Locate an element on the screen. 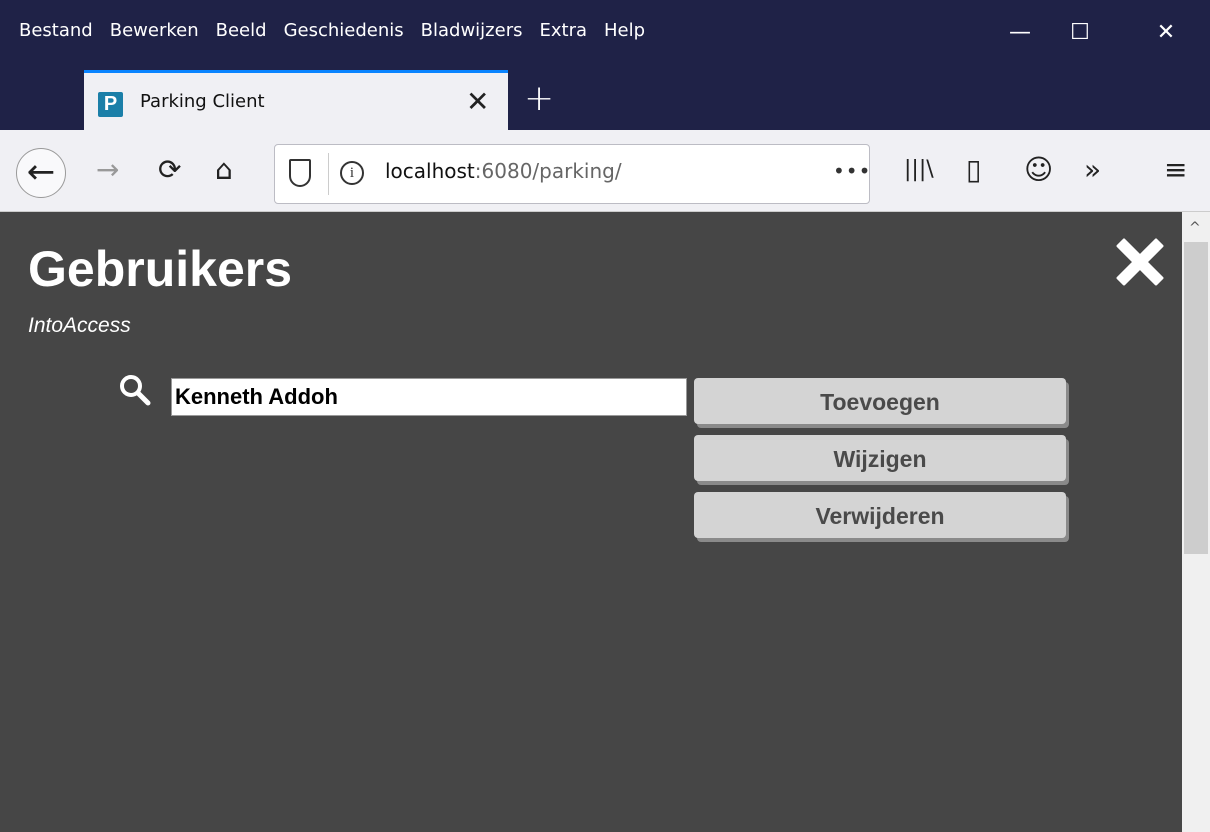 The height and width of the screenshot is (832, 1210). url-host: localhost is located at coordinates (430, 171).